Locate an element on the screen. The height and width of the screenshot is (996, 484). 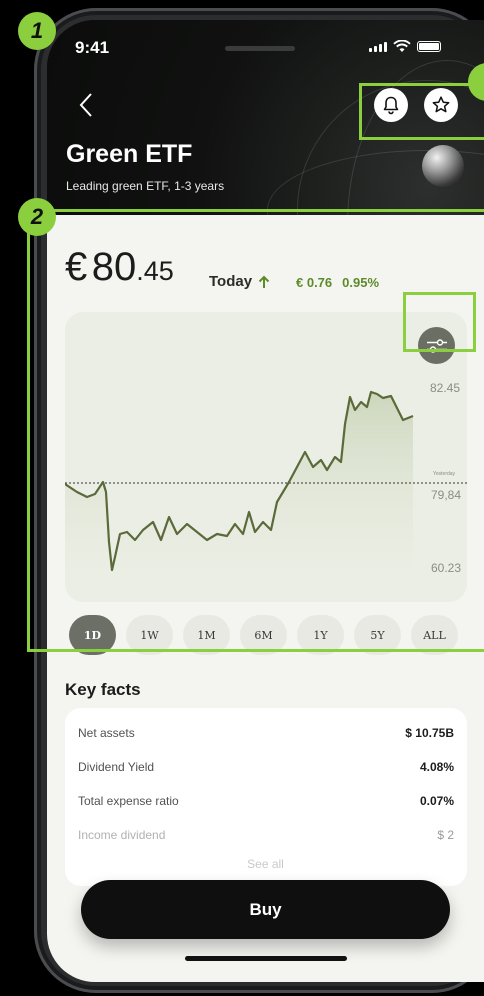
key-fact-label: Total expense ratio is located at coordinates (128, 801).